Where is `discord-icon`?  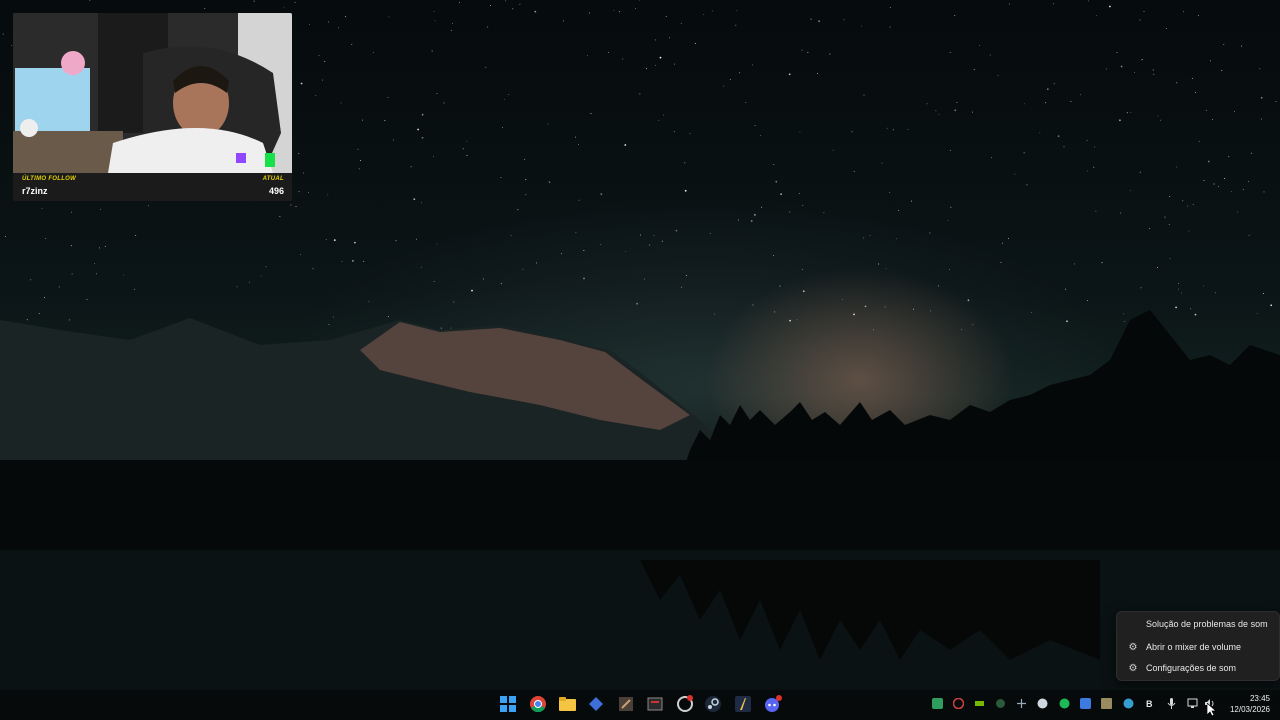
discord-icon is located at coordinates (773, 704).